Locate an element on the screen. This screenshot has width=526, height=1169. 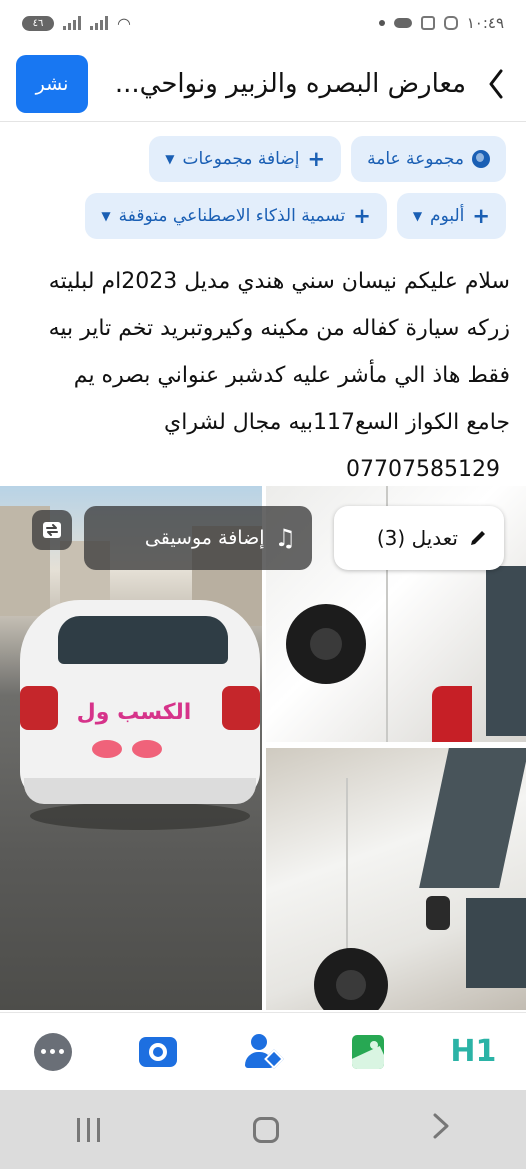
car-sticker: الكسب ول is located at coordinates (134, 712).